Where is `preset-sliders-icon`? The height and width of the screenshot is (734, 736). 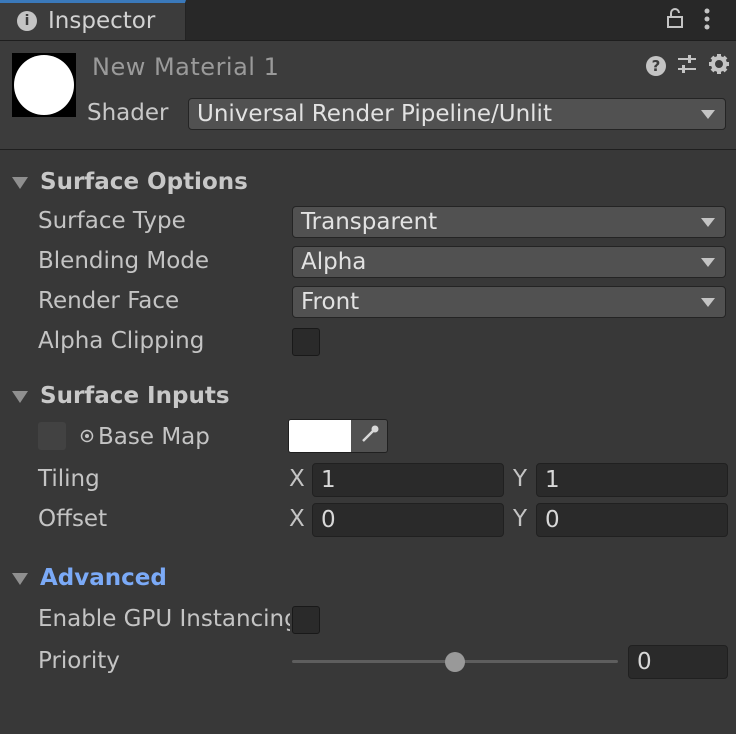 preset-sliders-icon is located at coordinates (687, 67).